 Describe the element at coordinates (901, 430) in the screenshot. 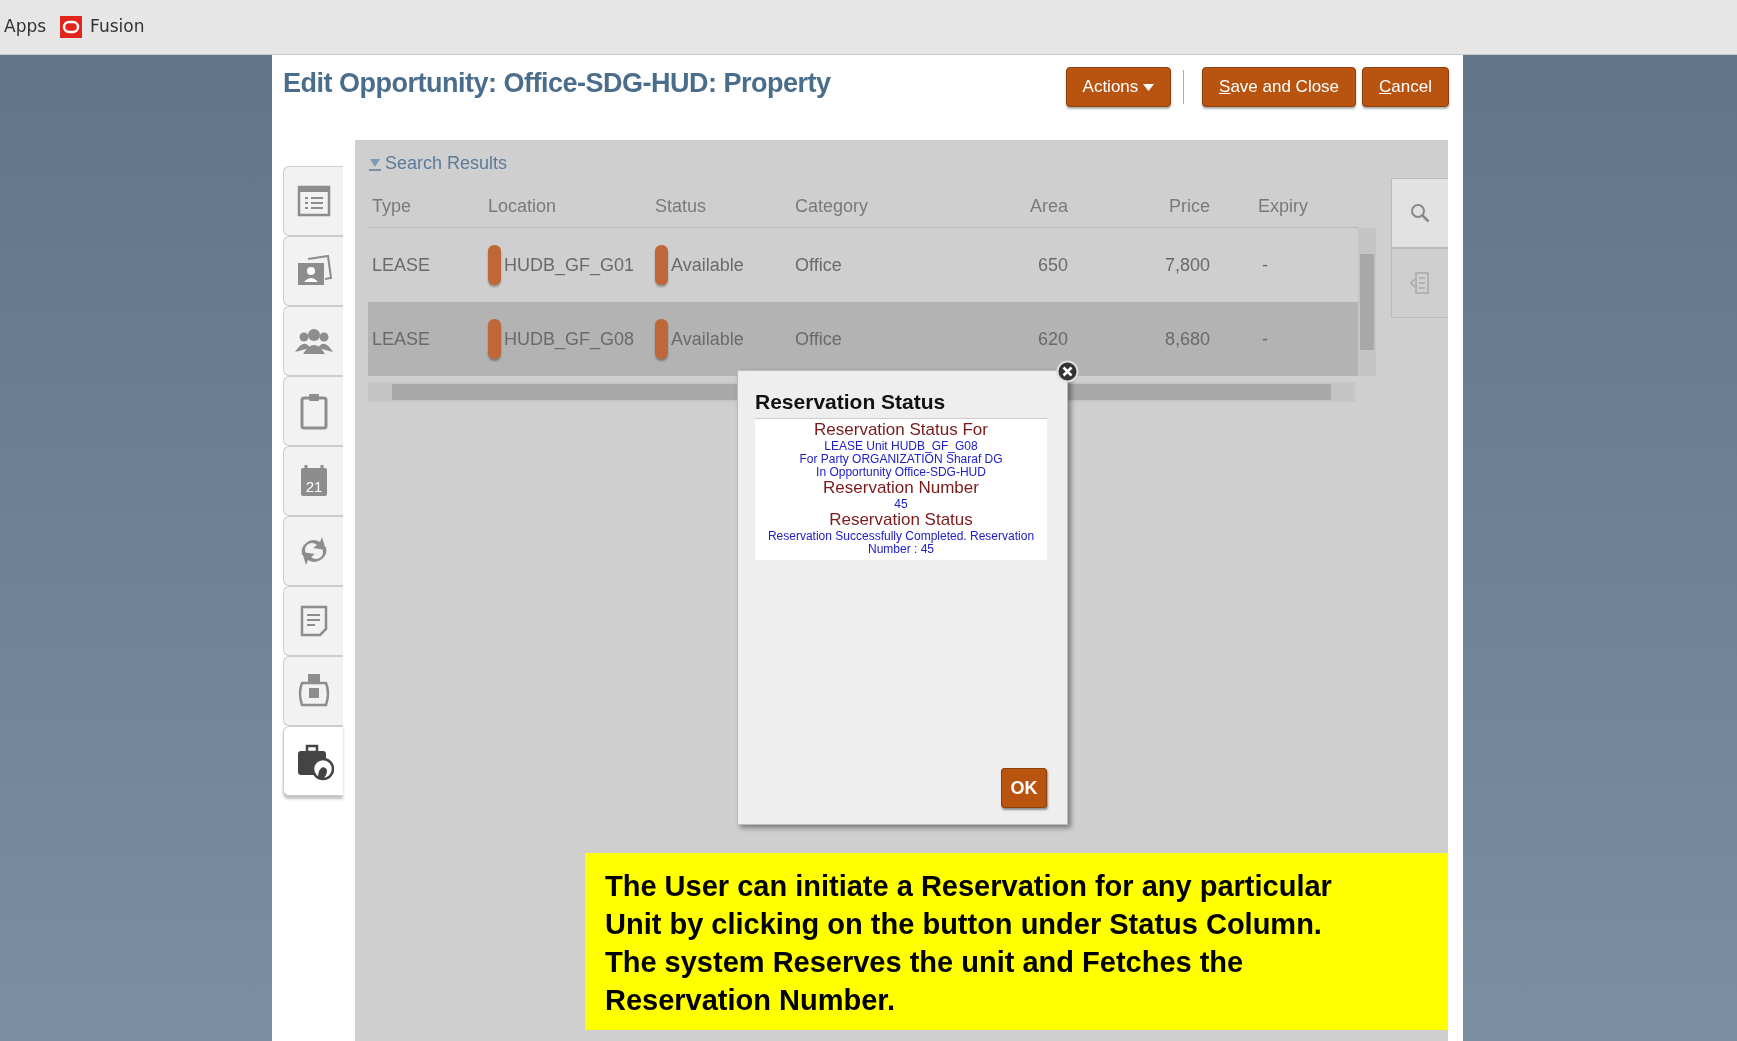

I see `message-heading: Reservation Status For` at that location.